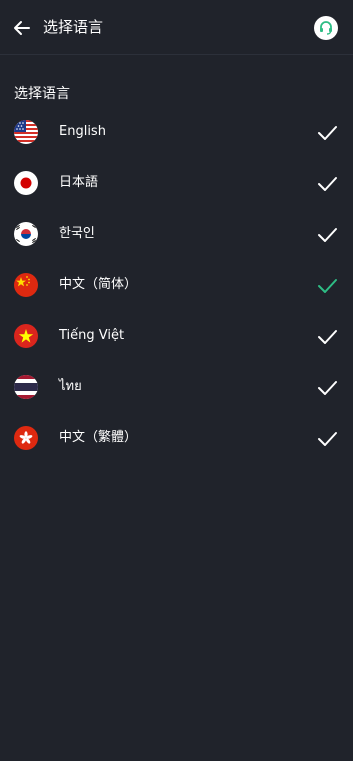 This screenshot has width=353, height=761. Describe the element at coordinates (26, 285) in the screenshot. I see `cn-flag-icon` at that location.